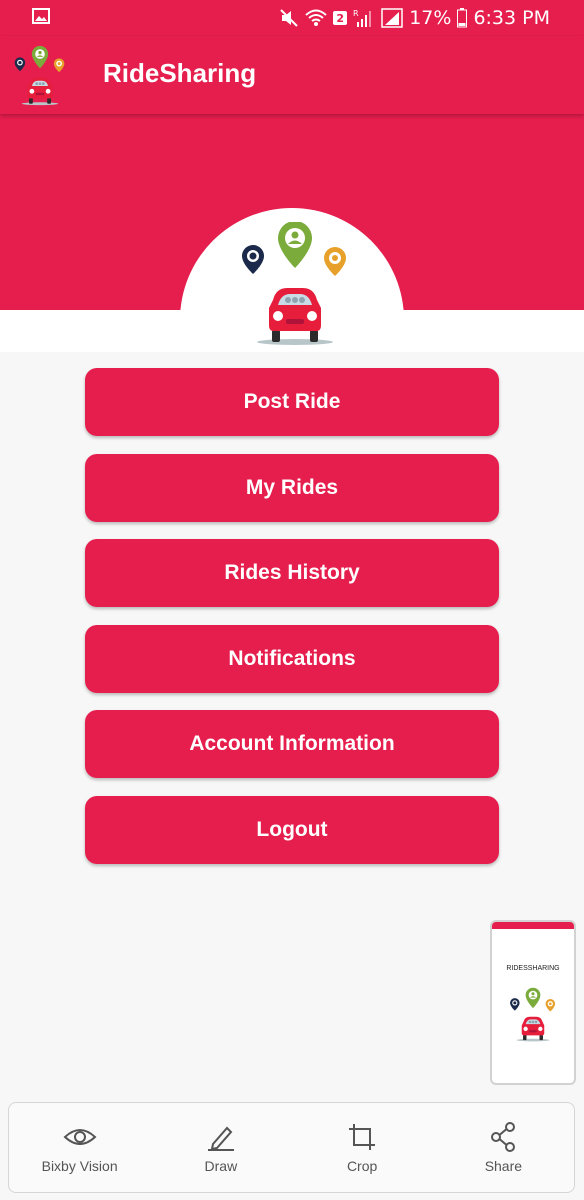 This screenshot has height=1200, width=584. I want to click on ridesharing-logo, so click(39, 75).